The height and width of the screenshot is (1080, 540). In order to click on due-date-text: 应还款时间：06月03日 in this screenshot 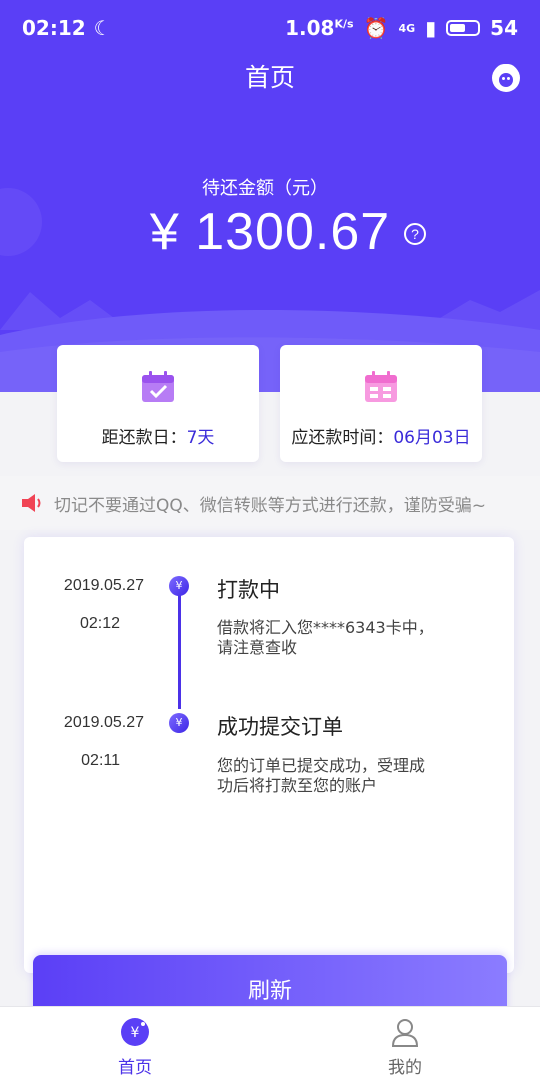, I will do `click(381, 435)`.